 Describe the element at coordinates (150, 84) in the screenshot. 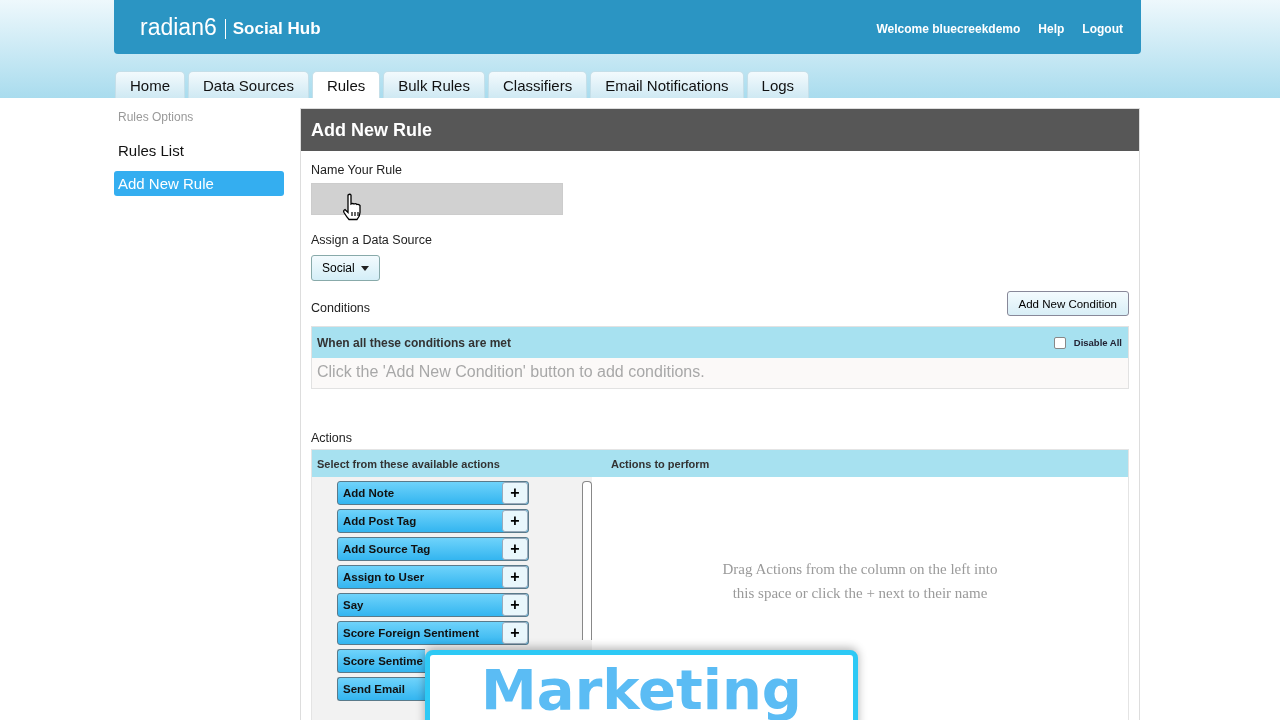

I see `nav-tab: Home` at that location.